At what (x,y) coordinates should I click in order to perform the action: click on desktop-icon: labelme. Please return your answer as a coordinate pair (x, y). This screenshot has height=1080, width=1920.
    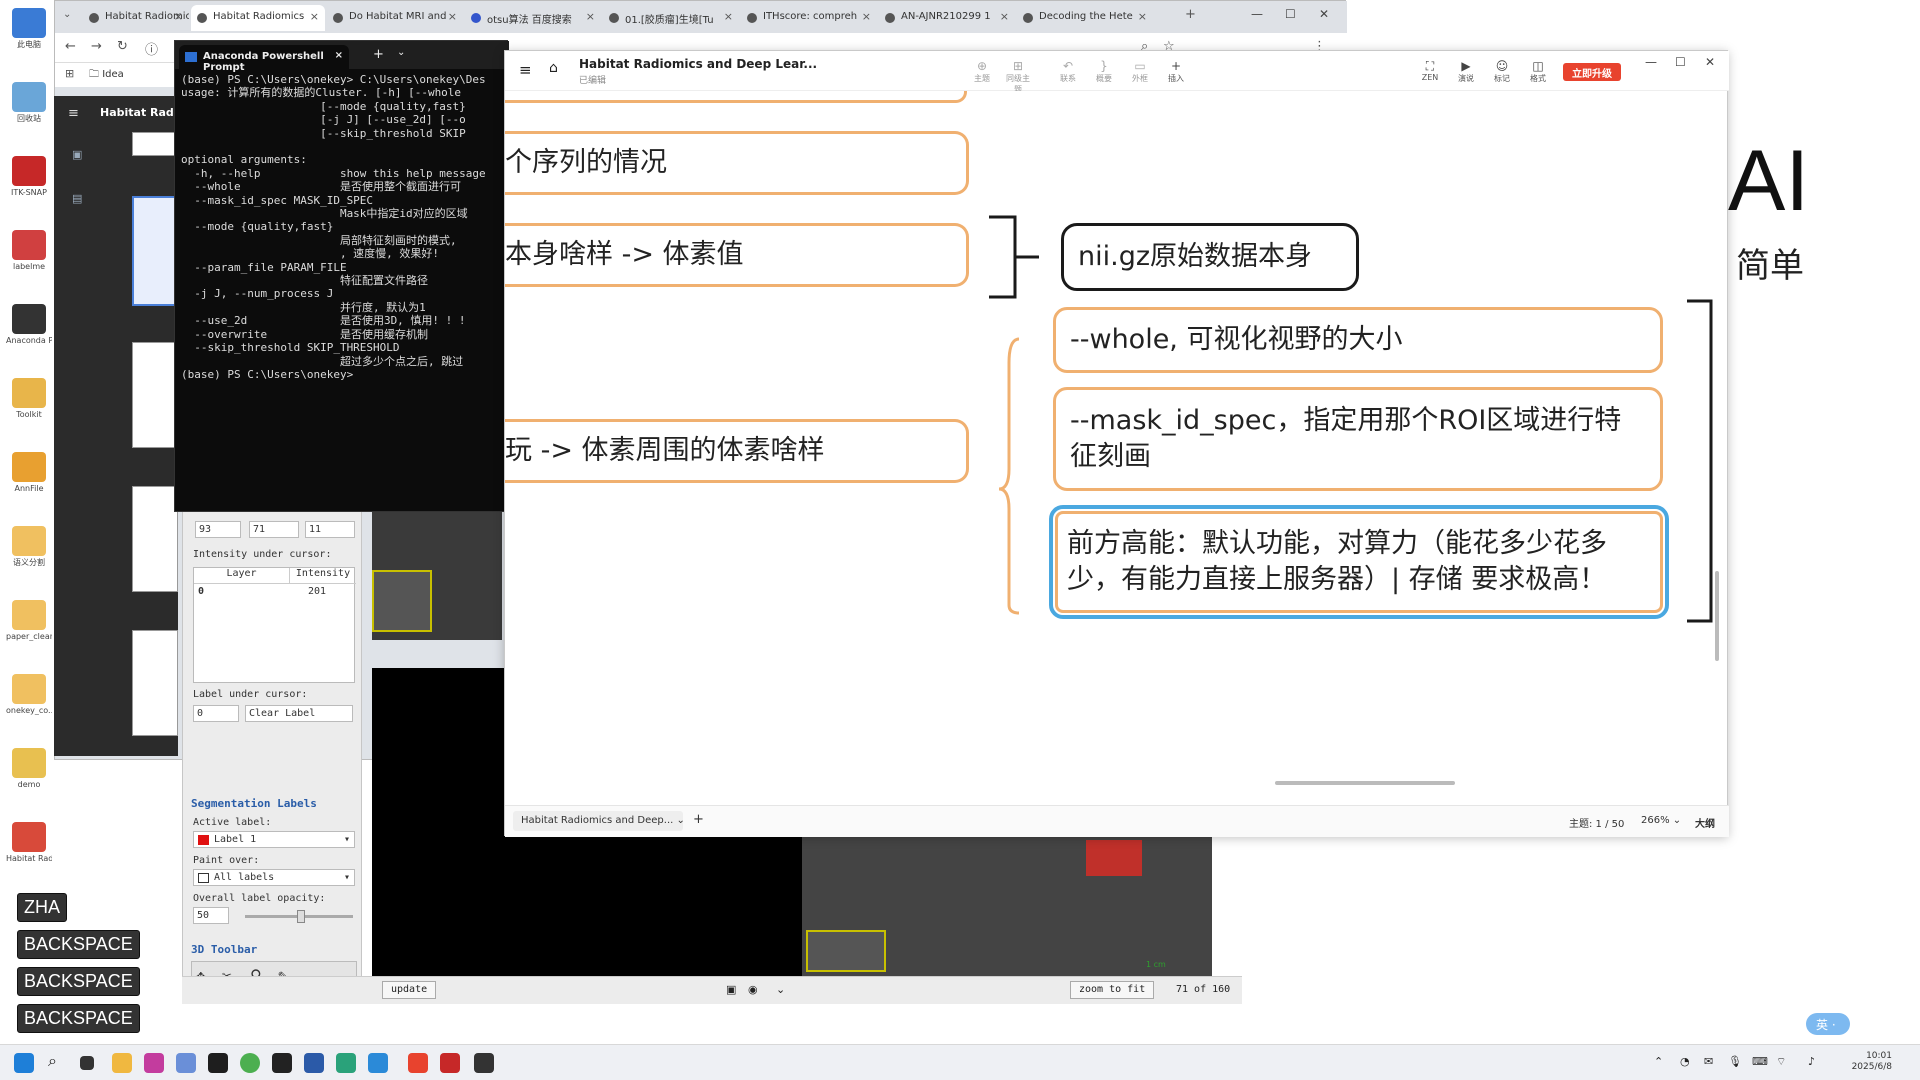
    Looking at the image, I should click on (29, 256).